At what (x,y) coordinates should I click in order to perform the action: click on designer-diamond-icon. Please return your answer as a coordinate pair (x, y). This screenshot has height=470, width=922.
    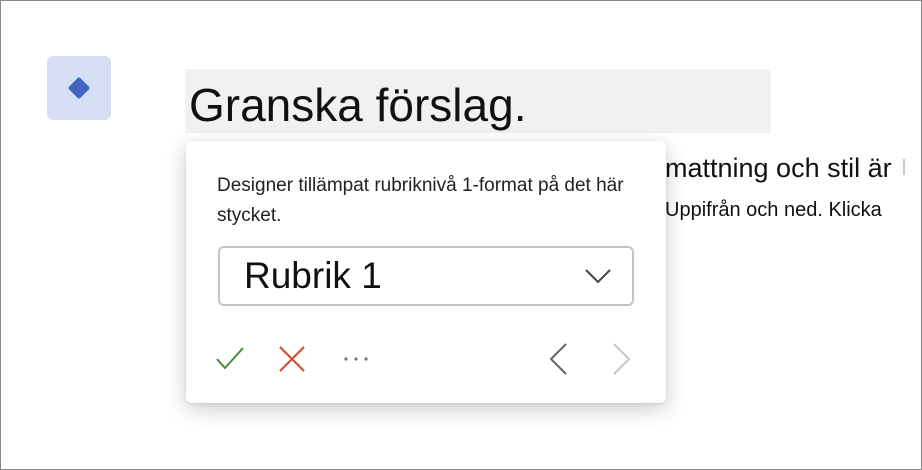
    Looking at the image, I should click on (79, 88).